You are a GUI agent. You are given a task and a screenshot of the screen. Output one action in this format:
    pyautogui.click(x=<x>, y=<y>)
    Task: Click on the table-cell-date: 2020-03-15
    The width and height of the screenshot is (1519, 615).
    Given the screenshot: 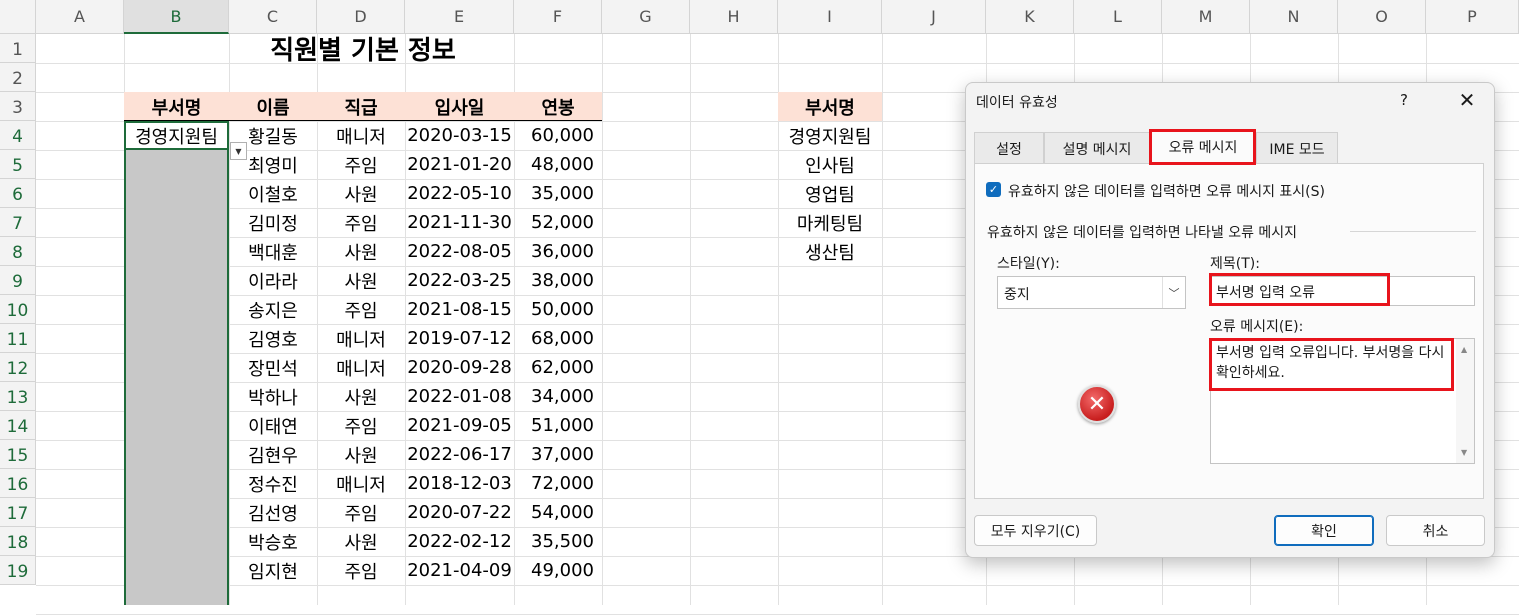 What is the action you would take?
    pyautogui.click(x=459, y=135)
    